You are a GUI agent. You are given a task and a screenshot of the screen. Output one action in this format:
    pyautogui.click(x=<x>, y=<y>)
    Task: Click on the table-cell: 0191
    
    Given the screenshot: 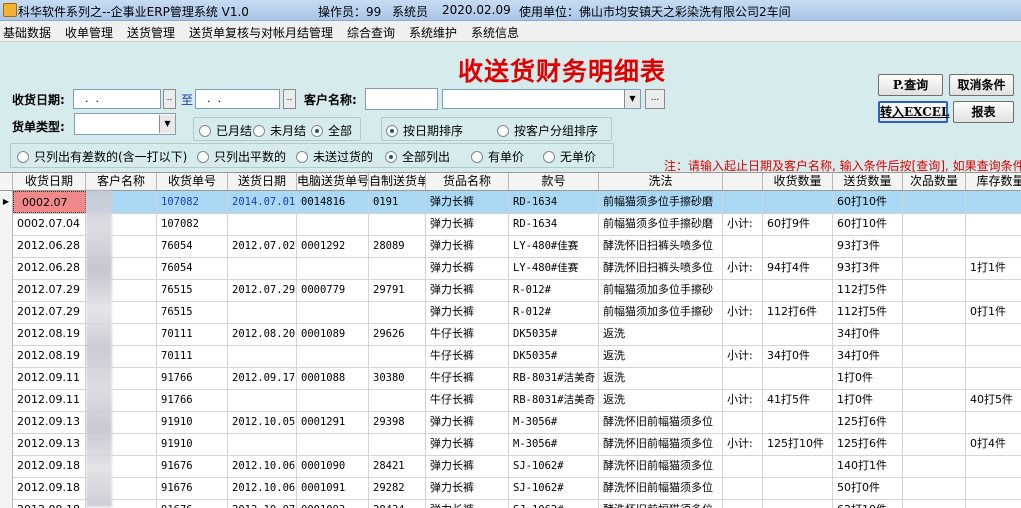 What is the action you would take?
    pyautogui.click(x=397, y=202)
    